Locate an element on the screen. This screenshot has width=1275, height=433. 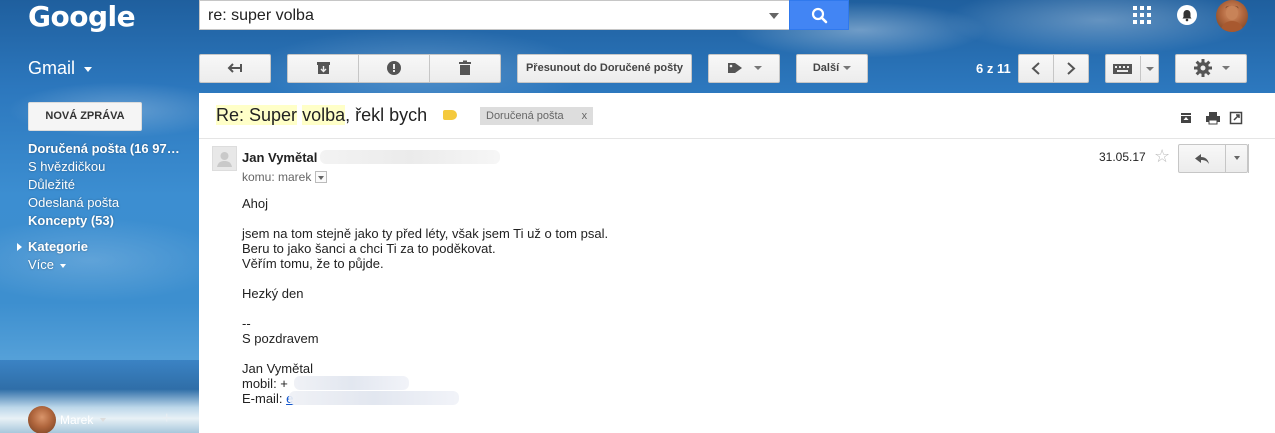
header-divider is located at coordinates (737, 138).